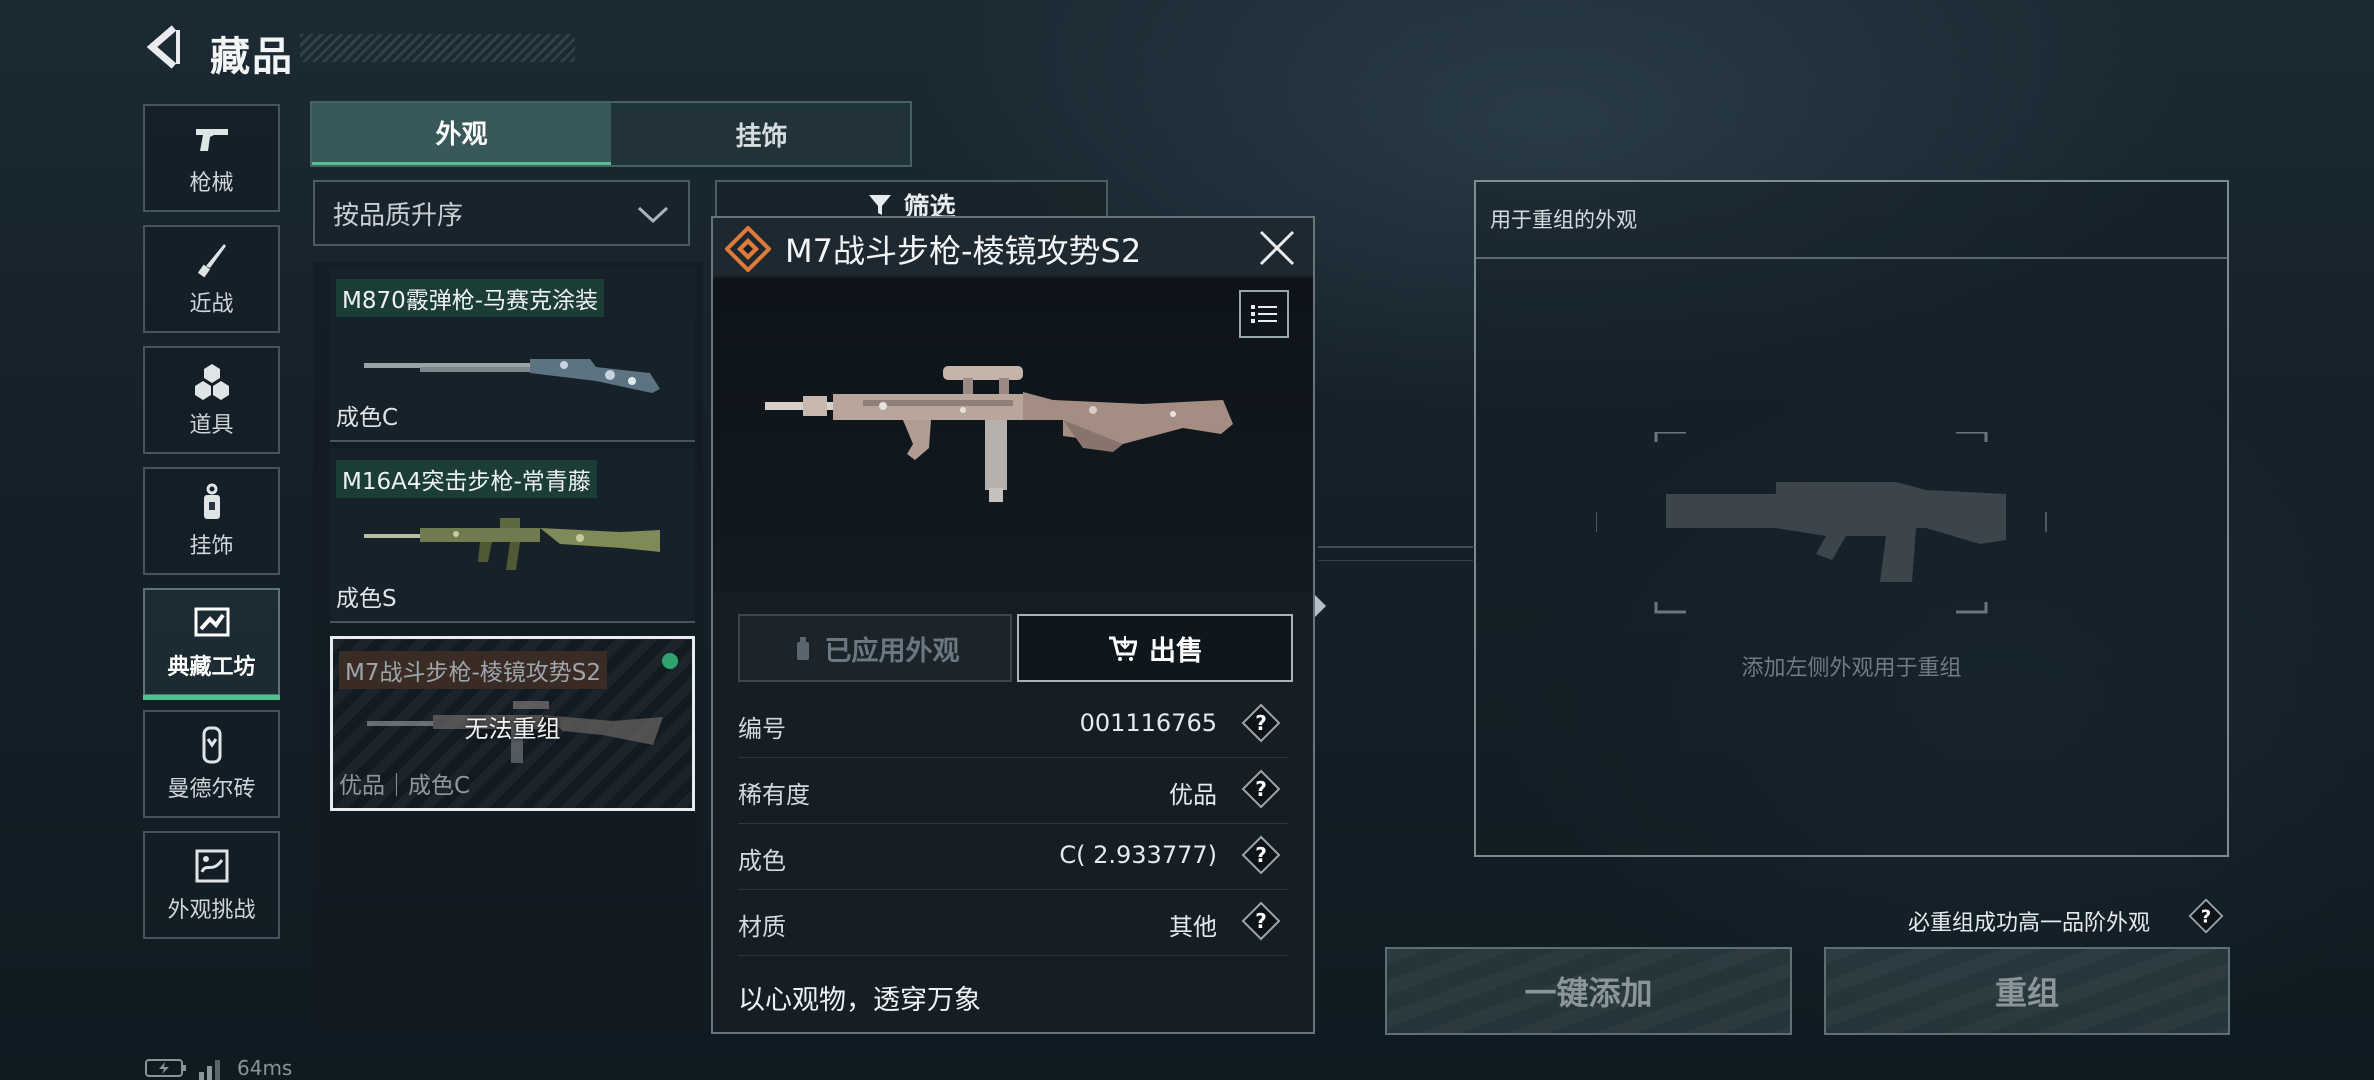 The image size is (2374, 1080). Describe the element at coordinates (265, 1068) in the screenshot. I see `ping-value: 64ms` at that location.